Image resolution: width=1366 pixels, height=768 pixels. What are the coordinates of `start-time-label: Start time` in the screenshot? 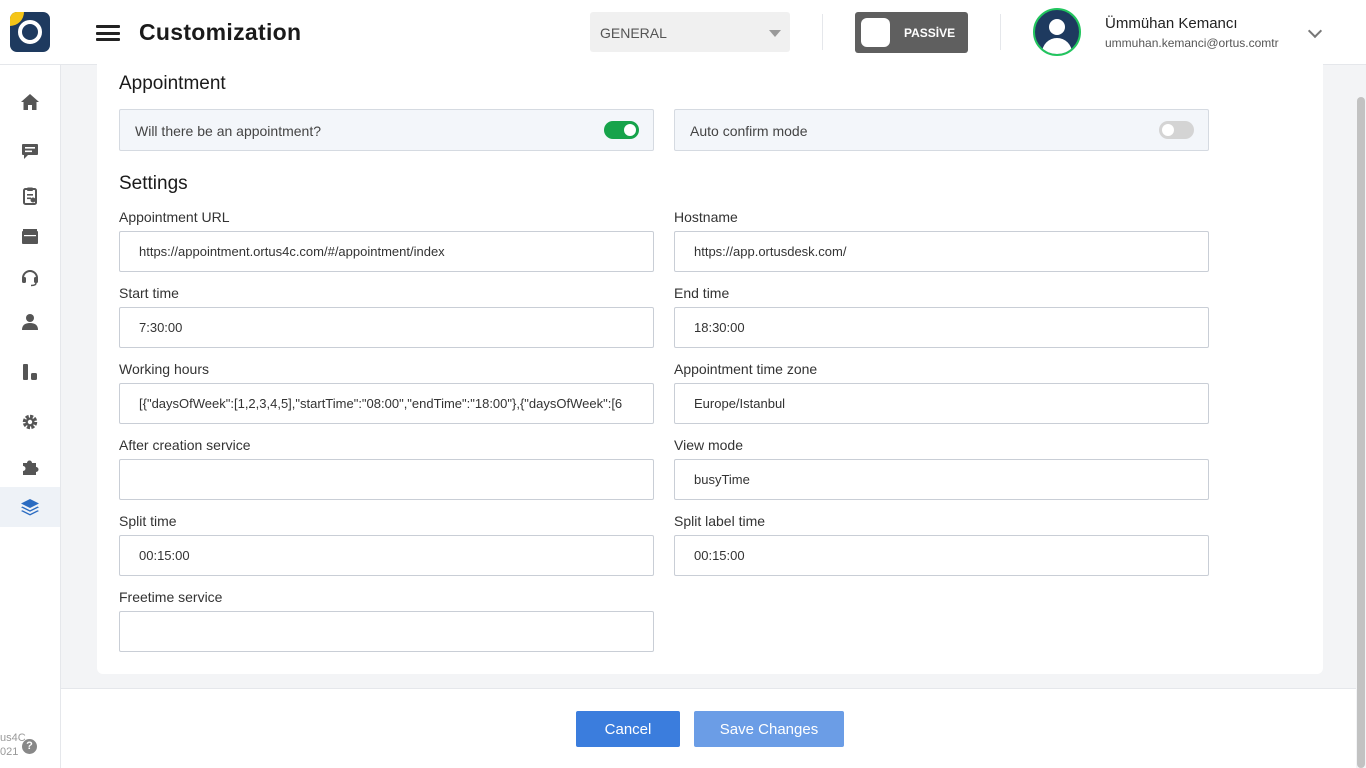 It's located at (149, 293).